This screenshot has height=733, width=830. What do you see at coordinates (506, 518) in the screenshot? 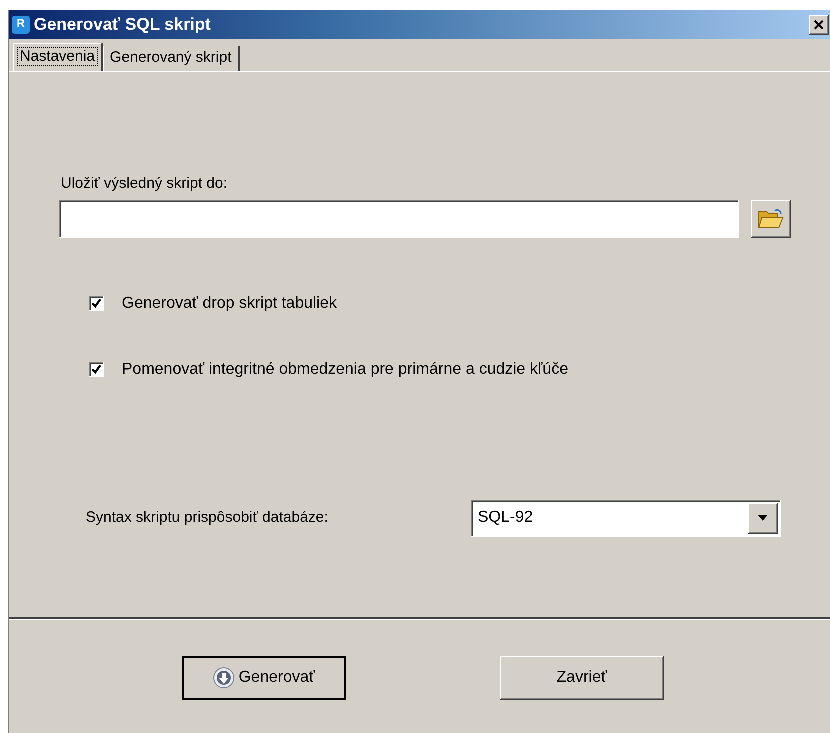
I see `dropdown-value: SQL-92` at bounding box center [506, 518].